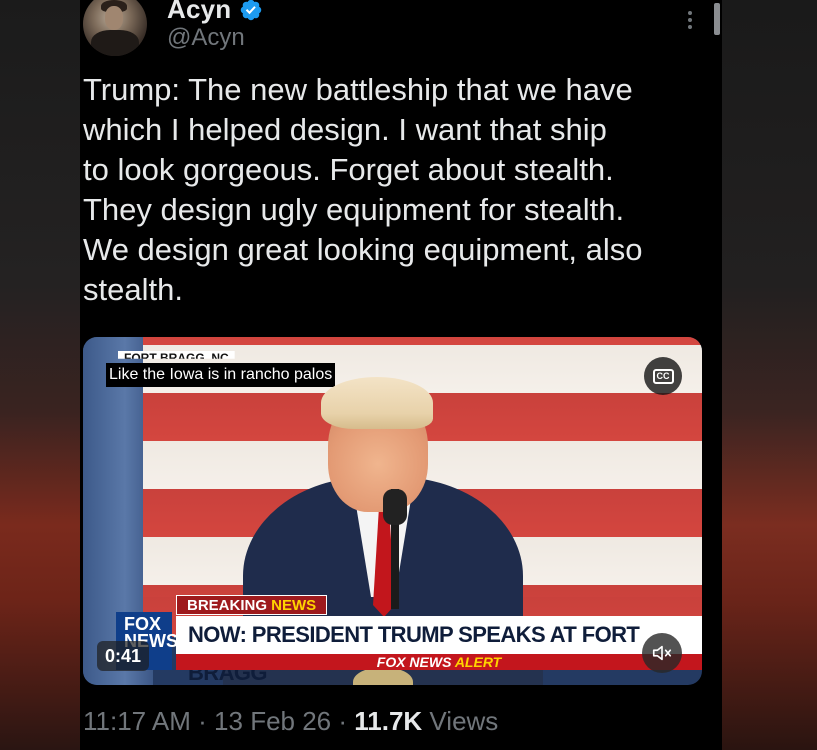  I want to click on views-count: 11.7K, so click(388, 721).